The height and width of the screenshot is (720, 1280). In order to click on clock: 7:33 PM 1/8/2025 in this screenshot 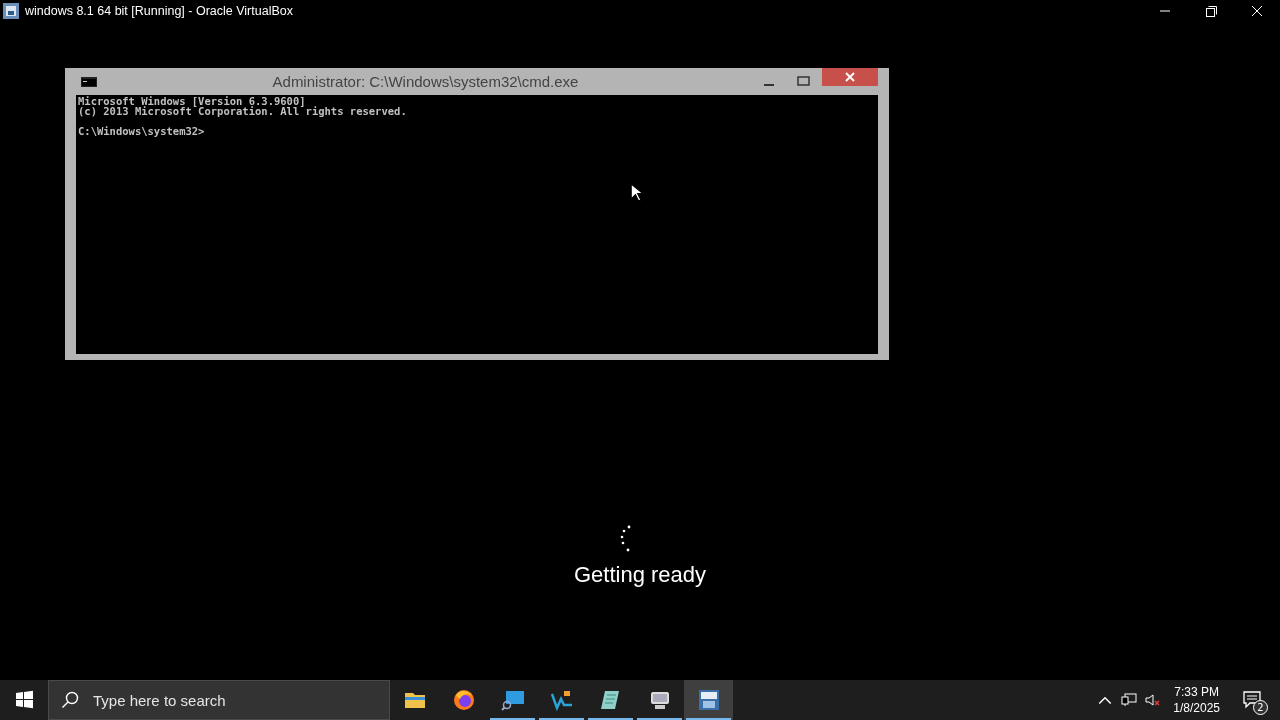, I will do `click(1196, 700)`.